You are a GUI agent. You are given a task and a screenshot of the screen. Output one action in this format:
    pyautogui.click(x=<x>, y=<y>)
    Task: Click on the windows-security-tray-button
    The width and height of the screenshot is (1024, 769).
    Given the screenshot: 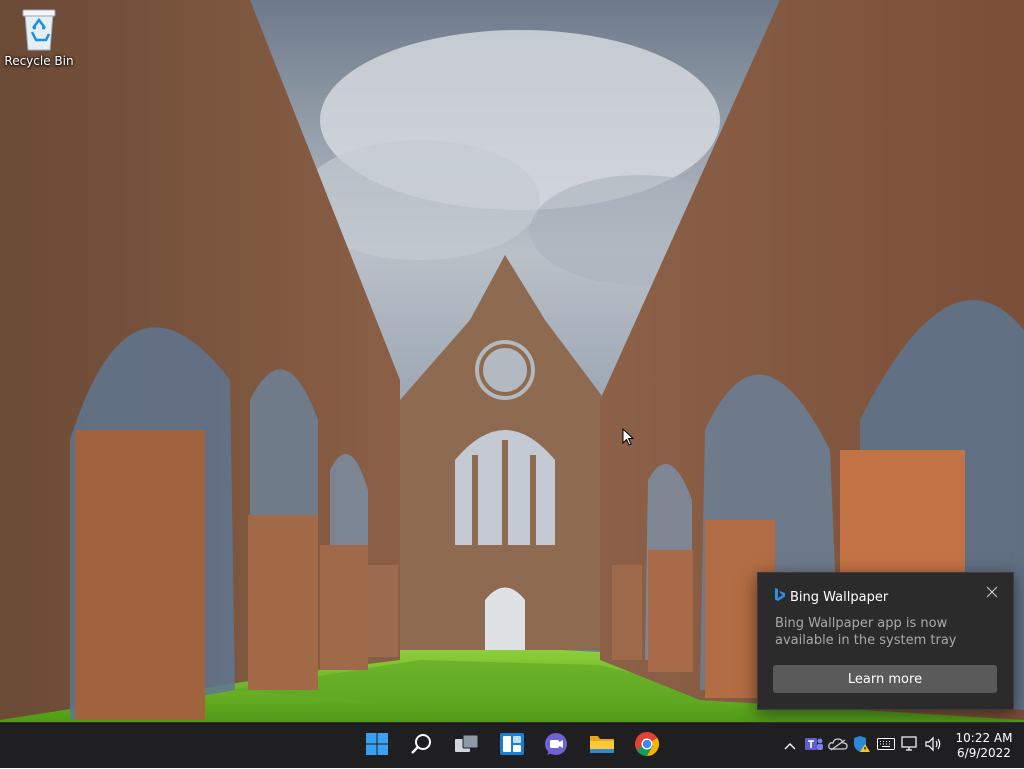 What is the action you would take?
    pyautogui.click(x=862, y=746)
    